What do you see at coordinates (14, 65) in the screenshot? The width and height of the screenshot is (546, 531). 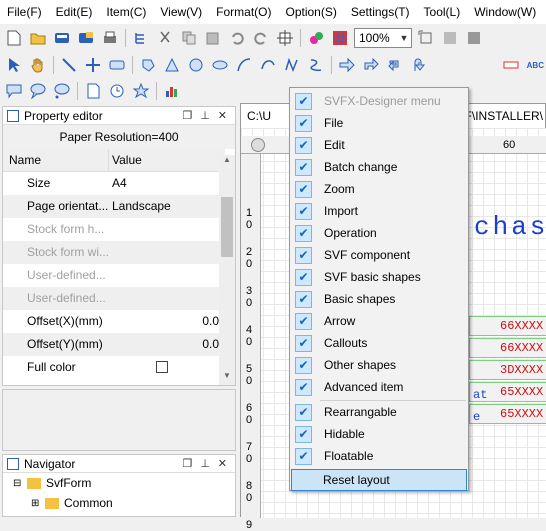 I see `pointer-icon` at bounding box center [14, 65].